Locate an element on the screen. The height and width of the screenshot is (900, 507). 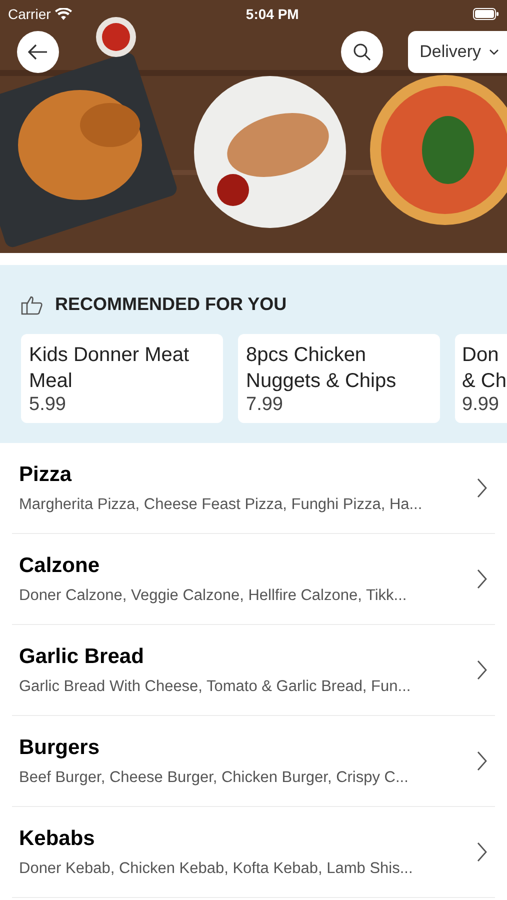
section-title: RECOMMENDED FOR YOU is located at coordinates (171, 304).